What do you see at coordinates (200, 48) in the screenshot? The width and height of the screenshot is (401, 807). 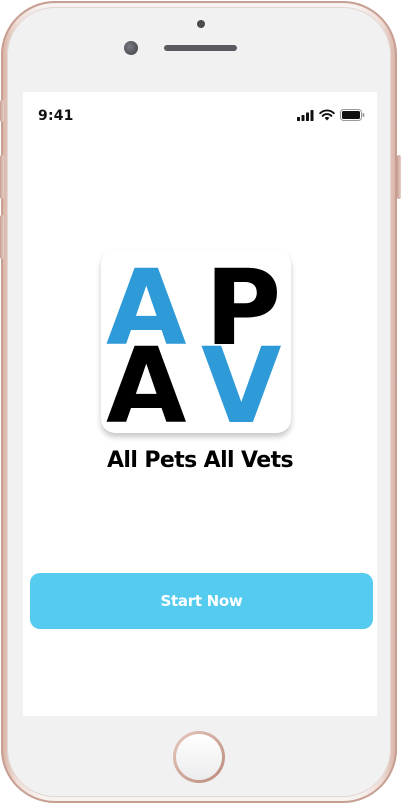 I see `earpiece-speaker` at bounding box center [200, 48].